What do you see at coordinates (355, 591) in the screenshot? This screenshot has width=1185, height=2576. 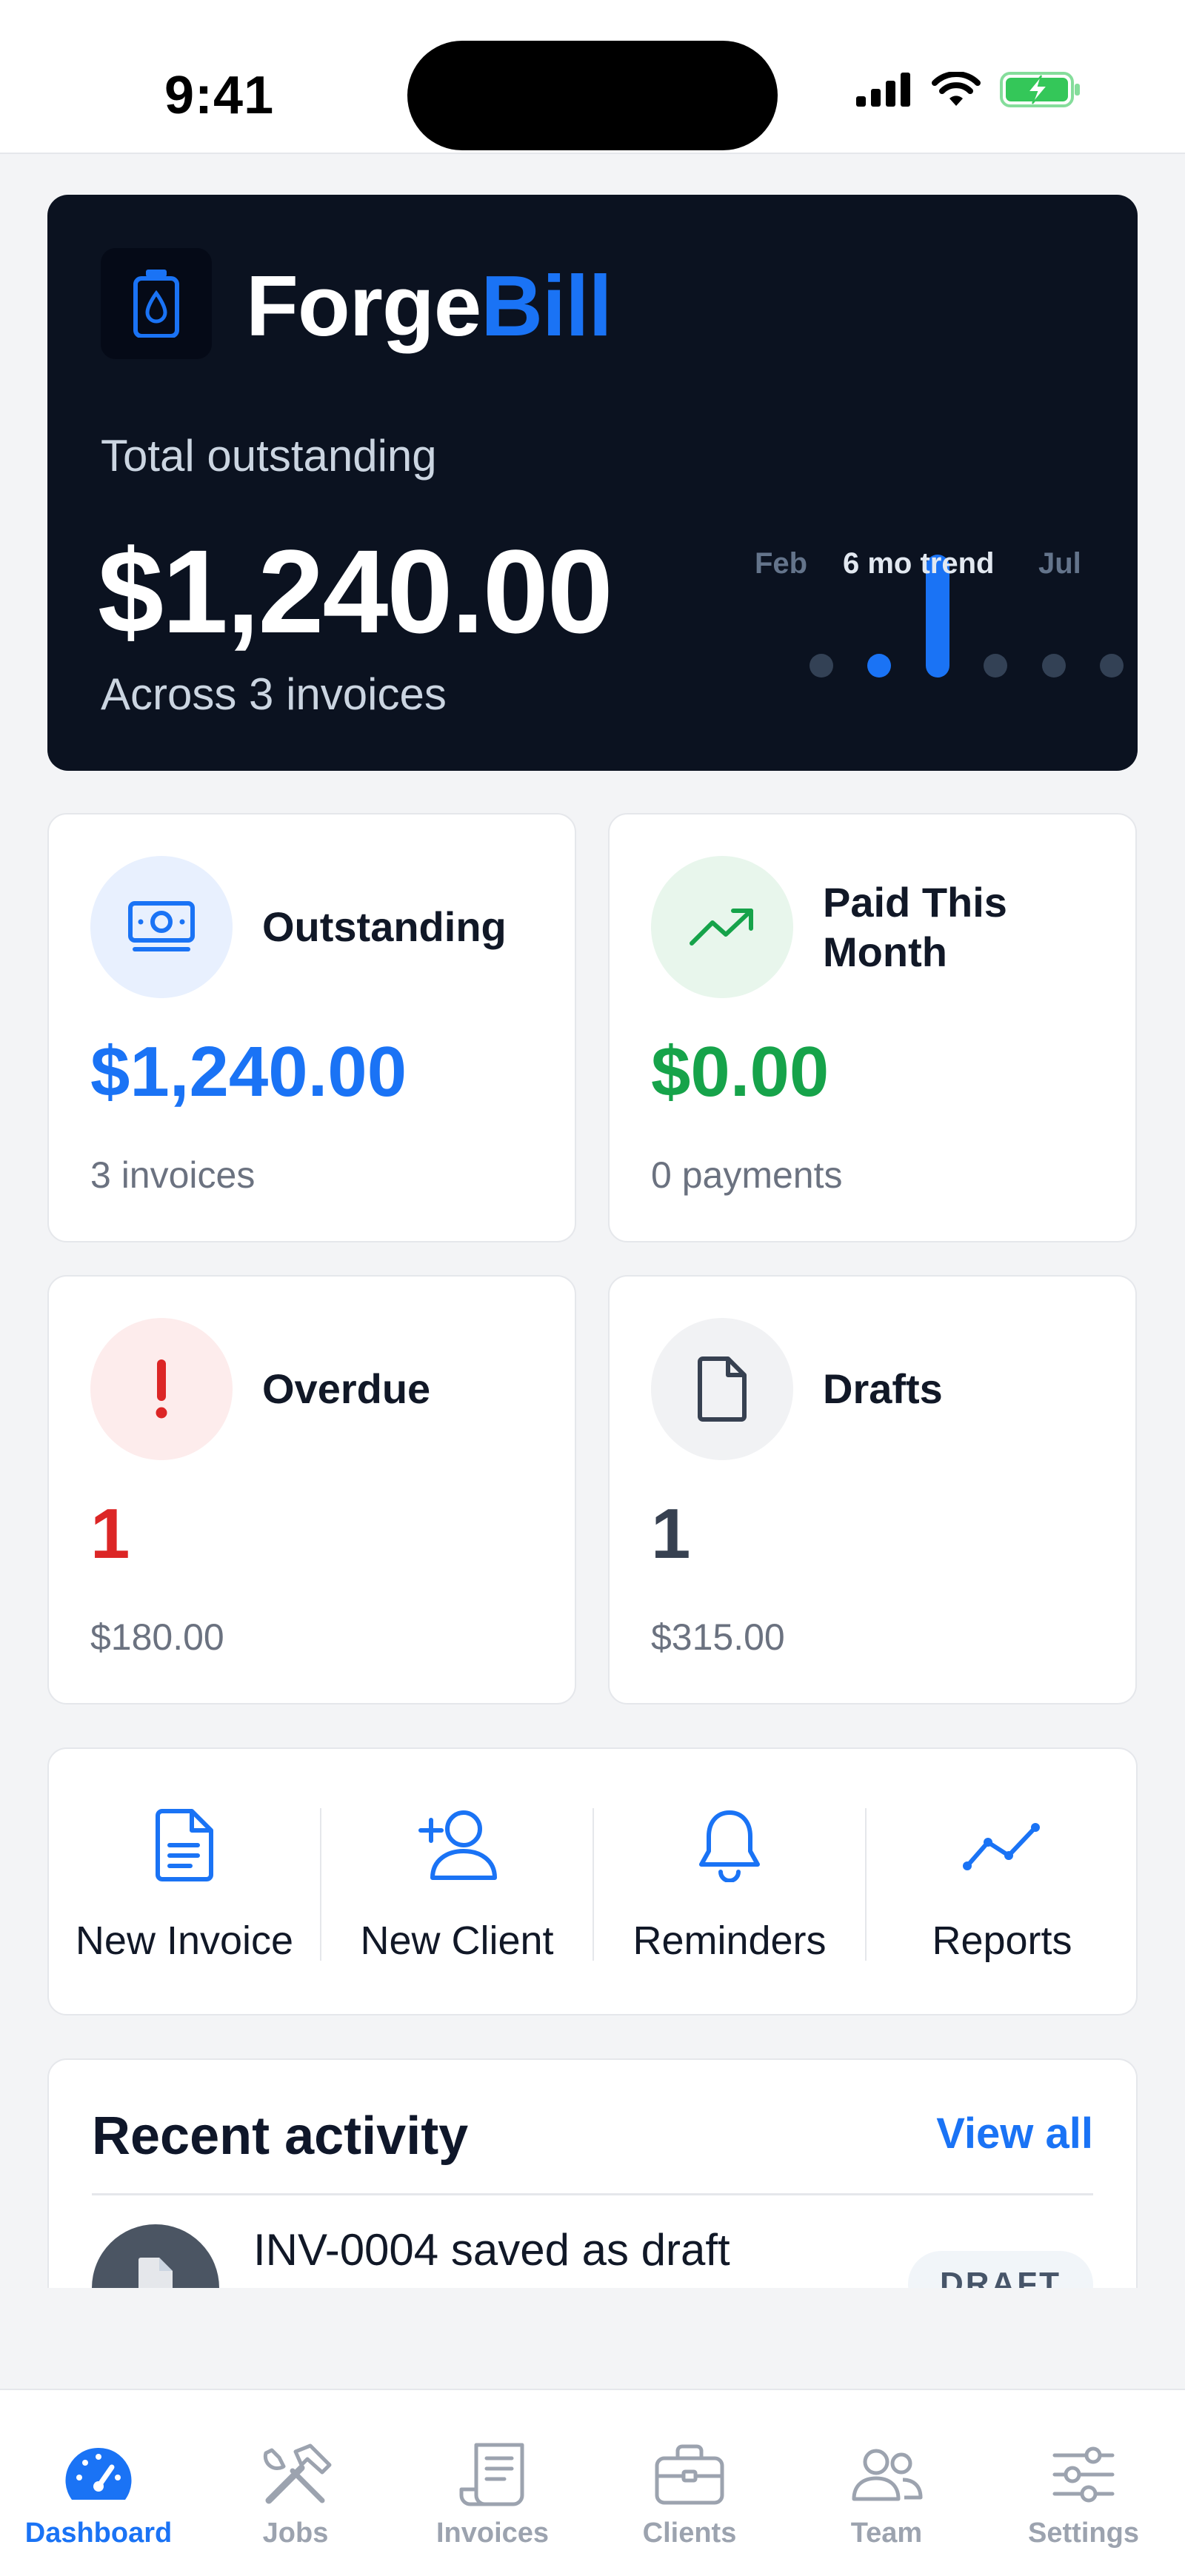 I see `total-outstanding-amount: $1,240.00` at bounding box center [355, 591].